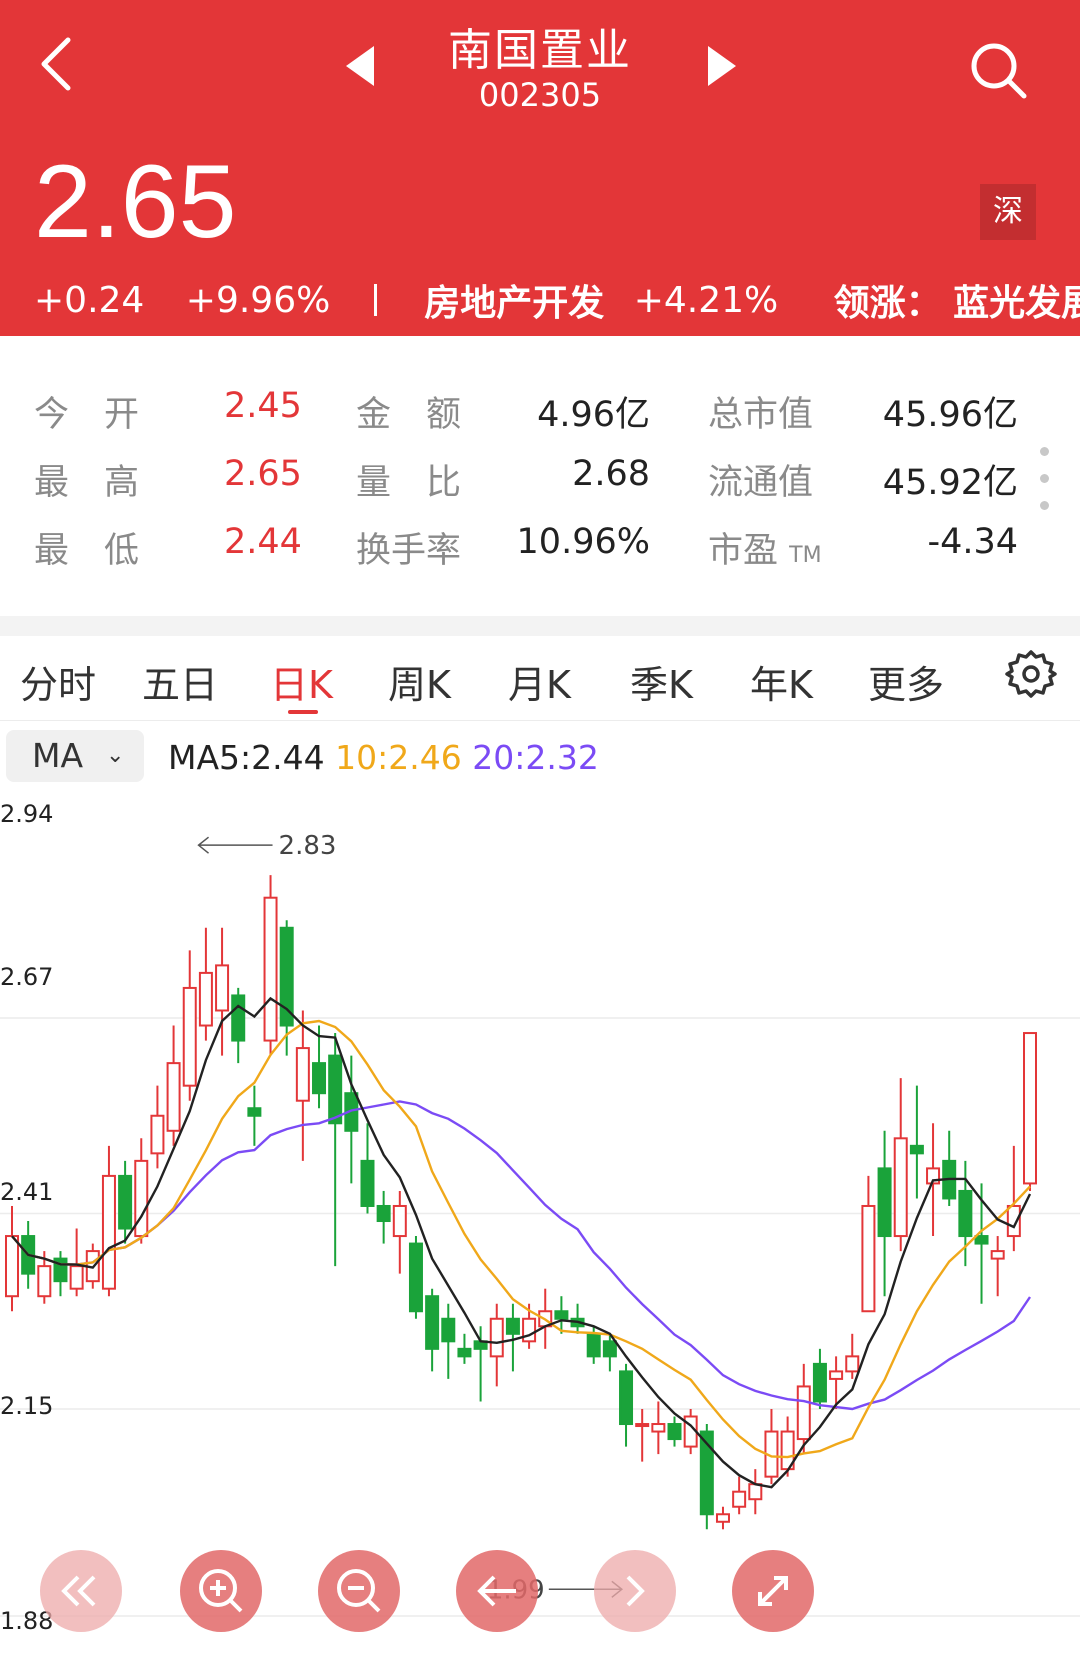 The width and height of the screenshot is (1080, 1661). What do you see at coordinates (583, 542) in the screenshot?
I see `turnover-value: 10.96%` at bounding box center [583, 542].